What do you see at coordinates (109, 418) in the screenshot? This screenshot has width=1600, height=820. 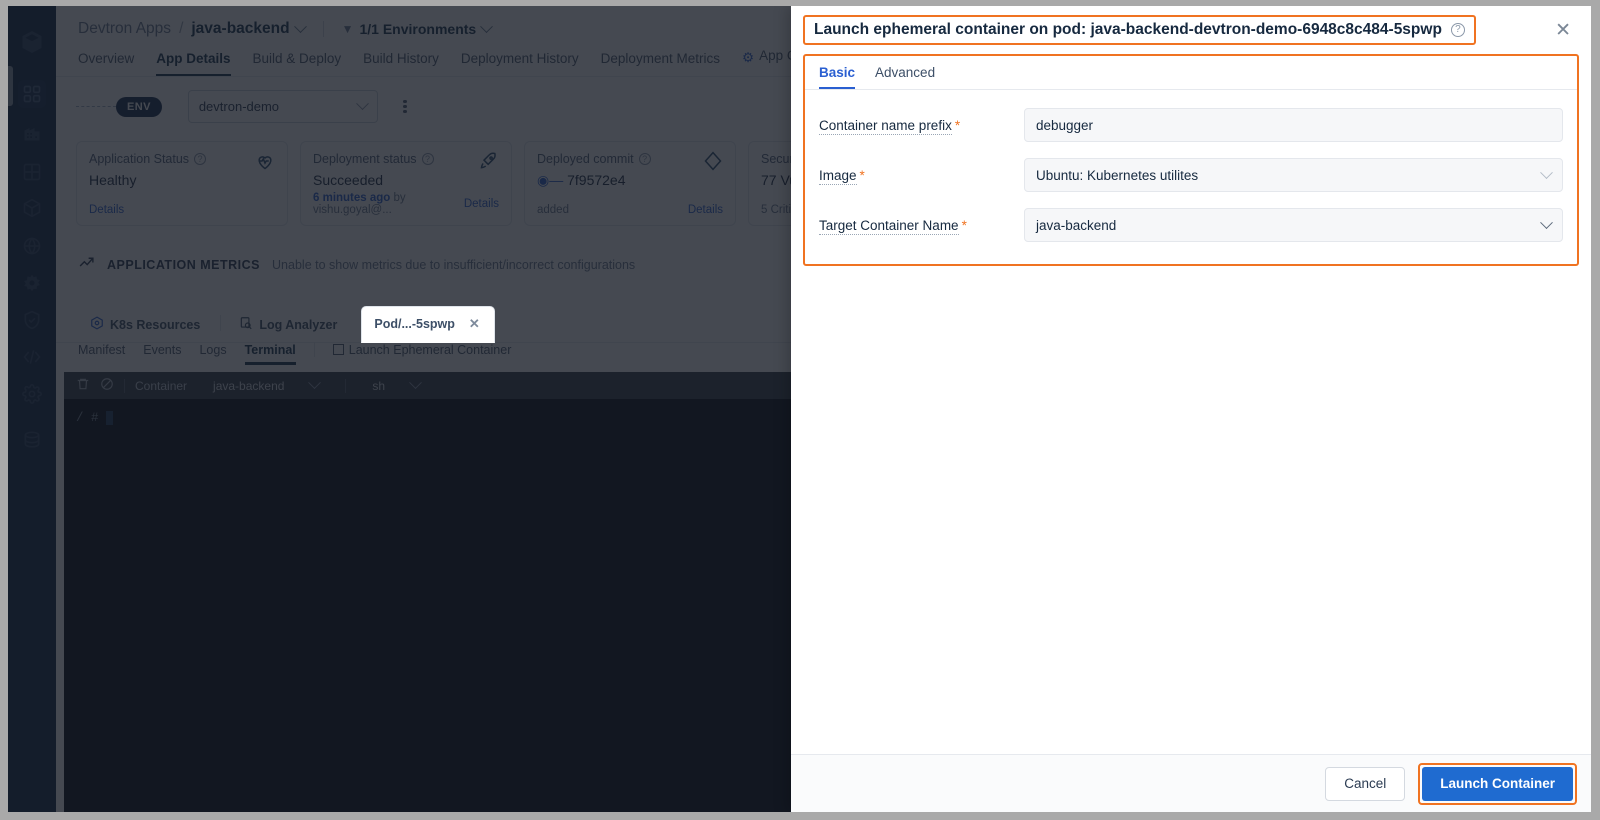 I see `terminal-cursor` at bounding box center [109, 418].